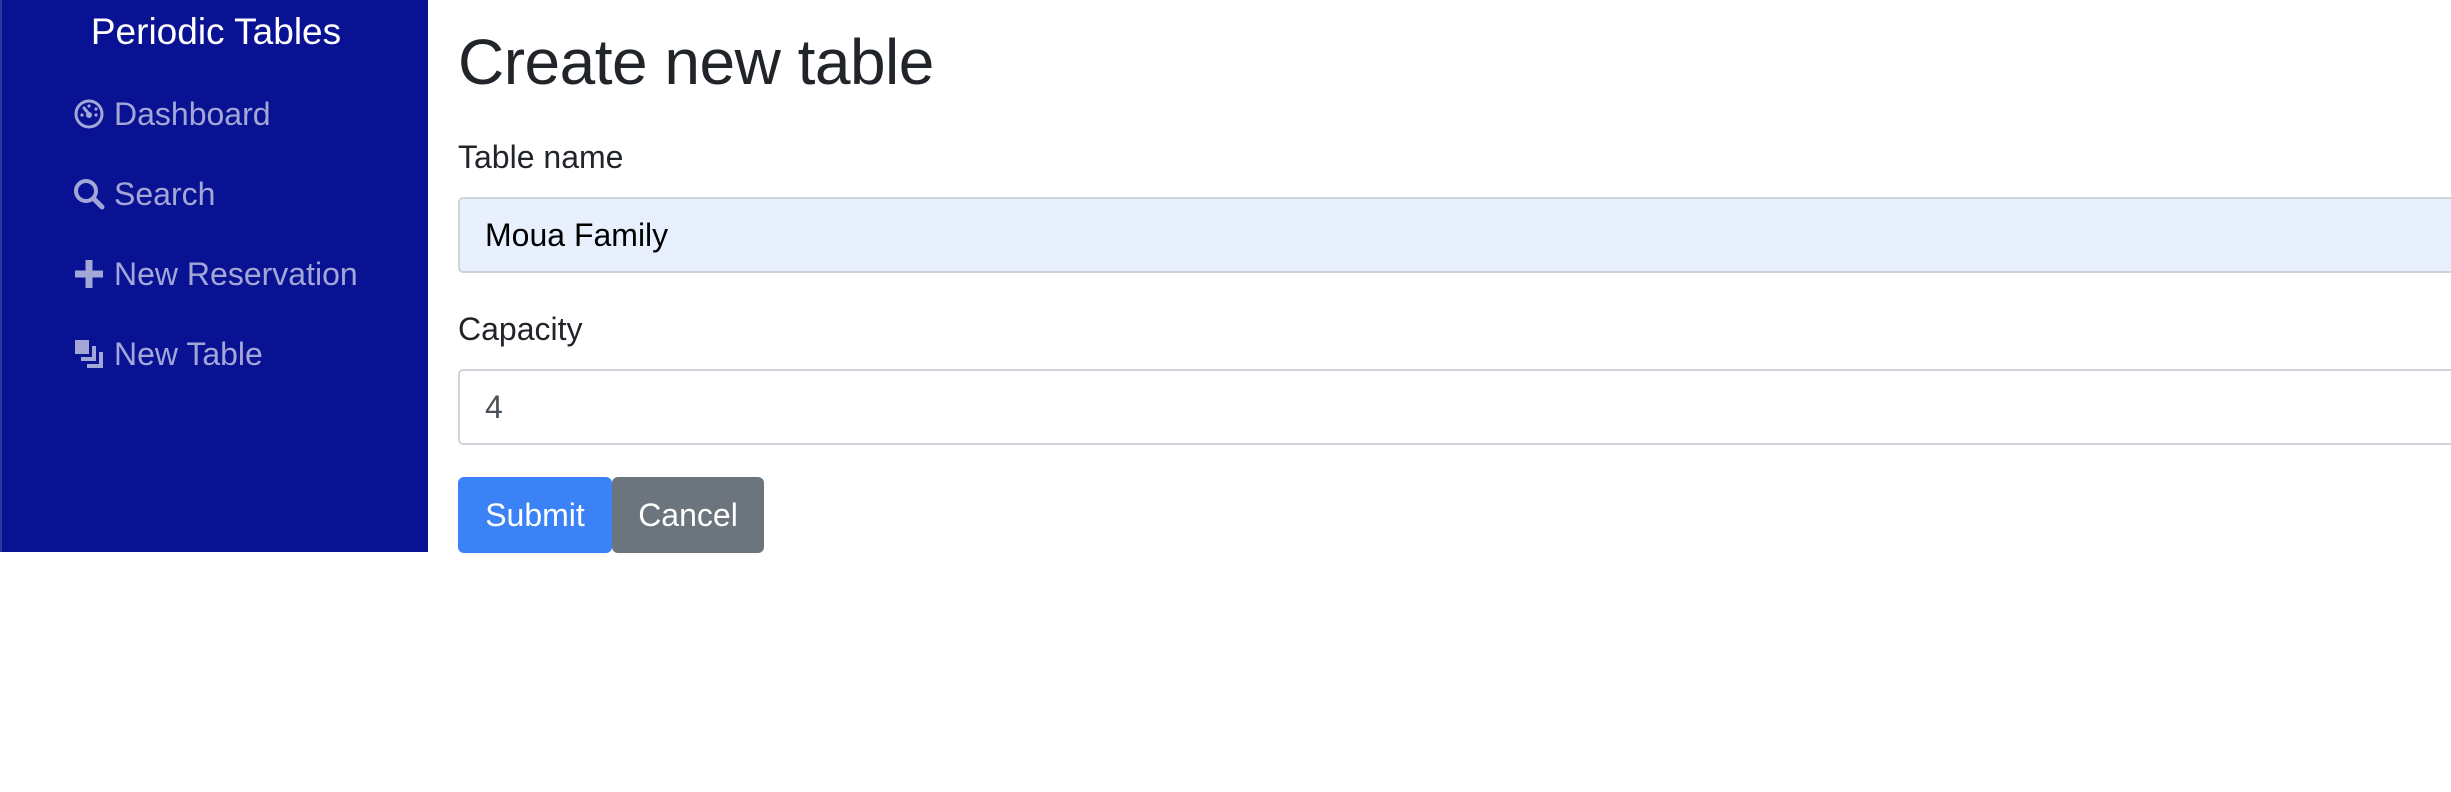  Describe the element at coordinates (89, 114) in the screenshot. I see `dashboard-icon` at that location.